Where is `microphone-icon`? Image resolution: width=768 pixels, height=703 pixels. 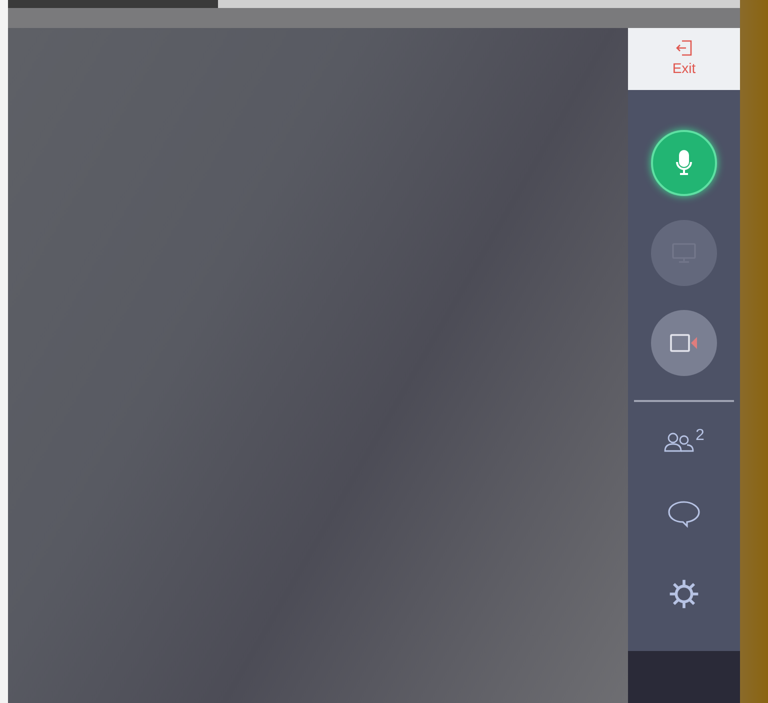 microphone-icon is located at coordinates (684, 163).